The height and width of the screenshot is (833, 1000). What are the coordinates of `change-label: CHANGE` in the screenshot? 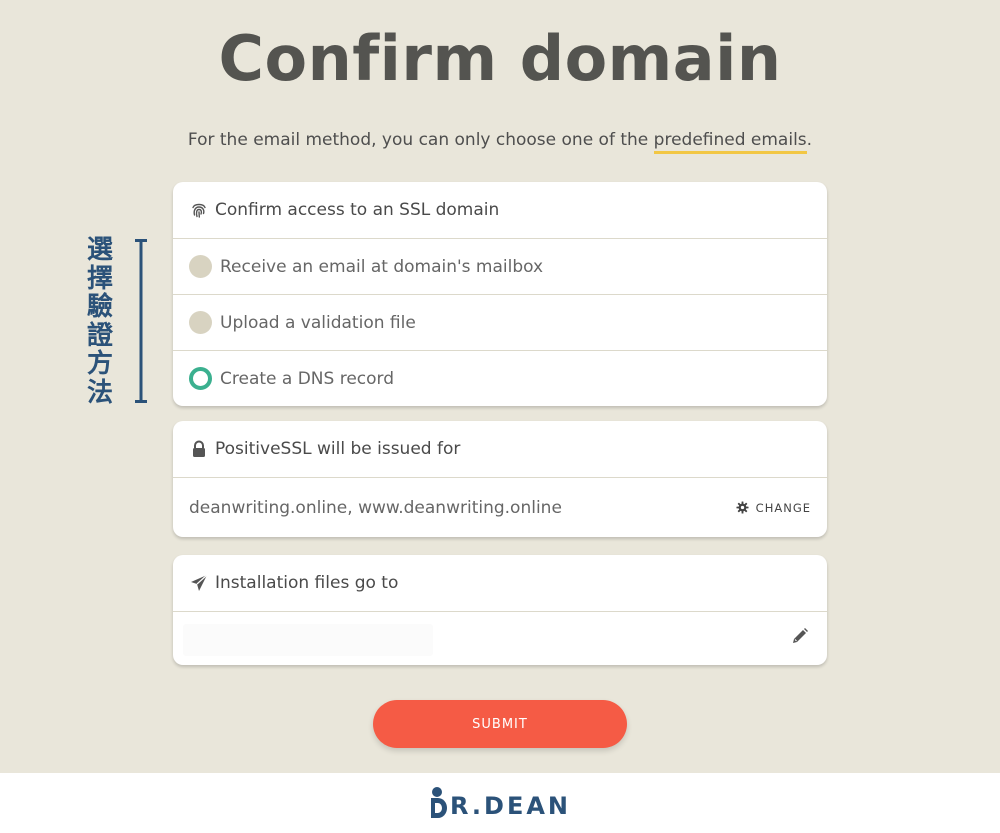 It's located at (783, 507).